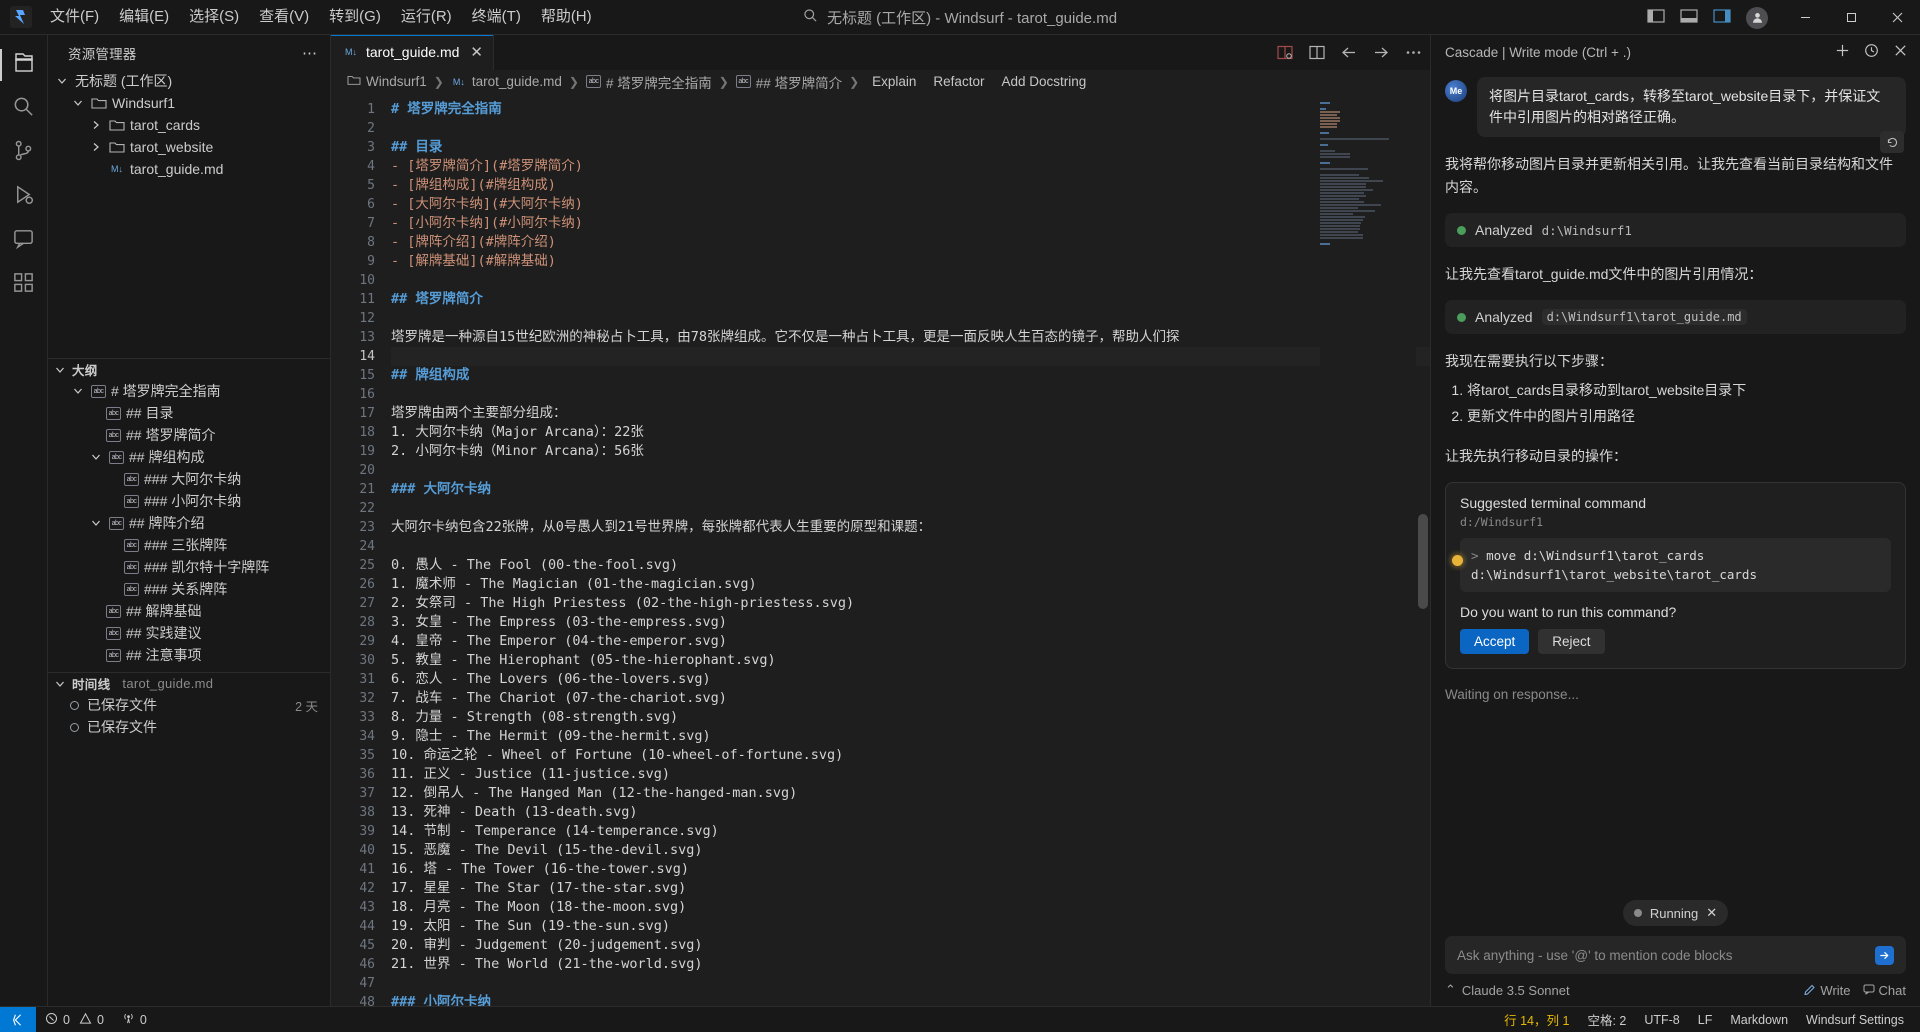  I want to click on back-arrow-icon, so click(1349, 53).